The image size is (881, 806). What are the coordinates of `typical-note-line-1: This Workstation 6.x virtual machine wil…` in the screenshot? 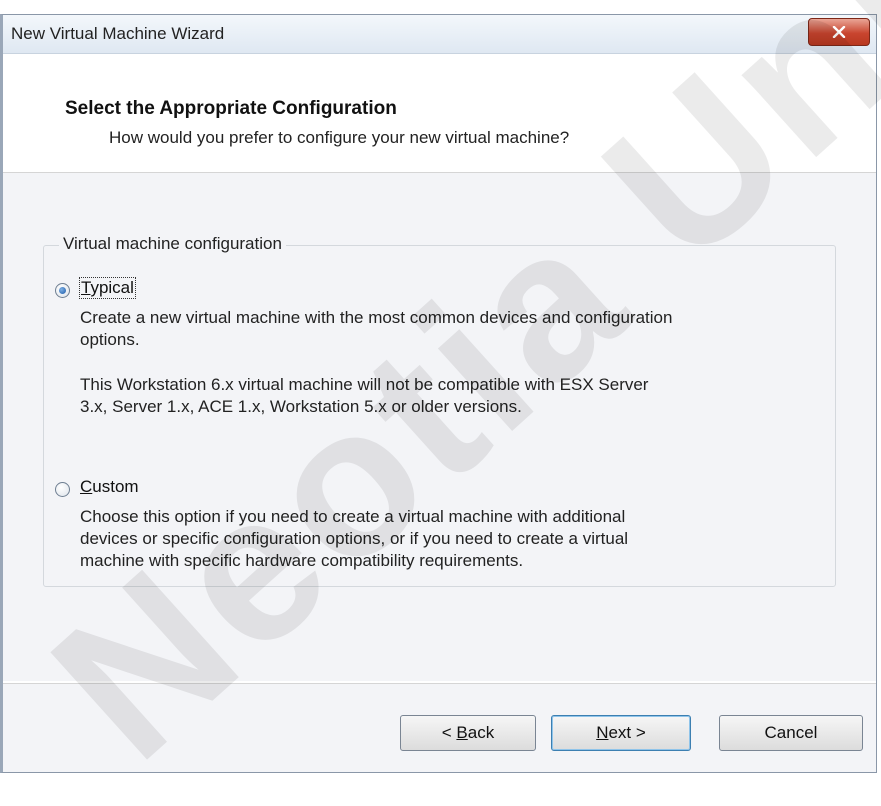 It's located at (364, 384).